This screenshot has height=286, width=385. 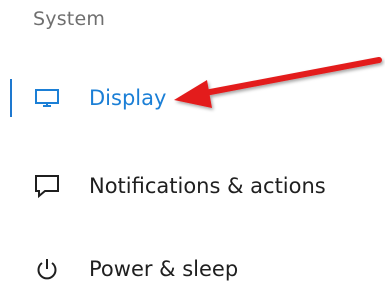 What do you see at coordinates (47, 98) in the screenshot?
I see `monitor-icon` at bounding box center [47, 98].